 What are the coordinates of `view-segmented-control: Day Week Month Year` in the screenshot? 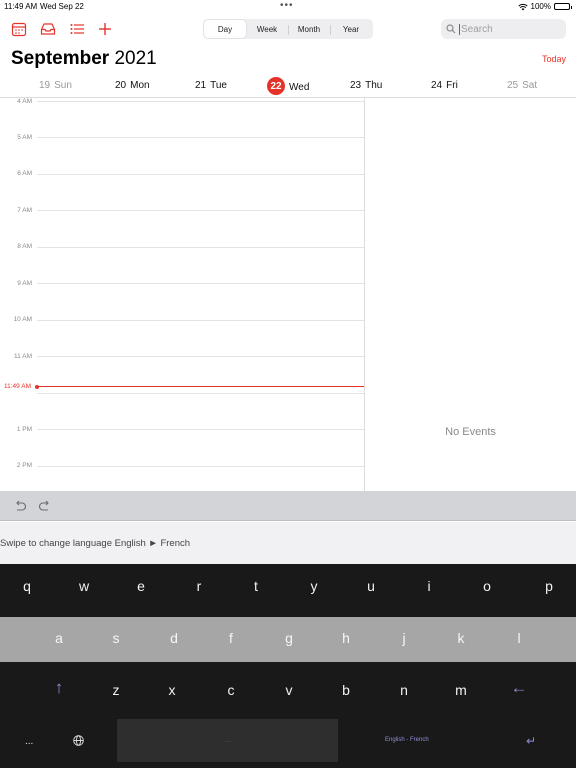 It's located at (288, 29).